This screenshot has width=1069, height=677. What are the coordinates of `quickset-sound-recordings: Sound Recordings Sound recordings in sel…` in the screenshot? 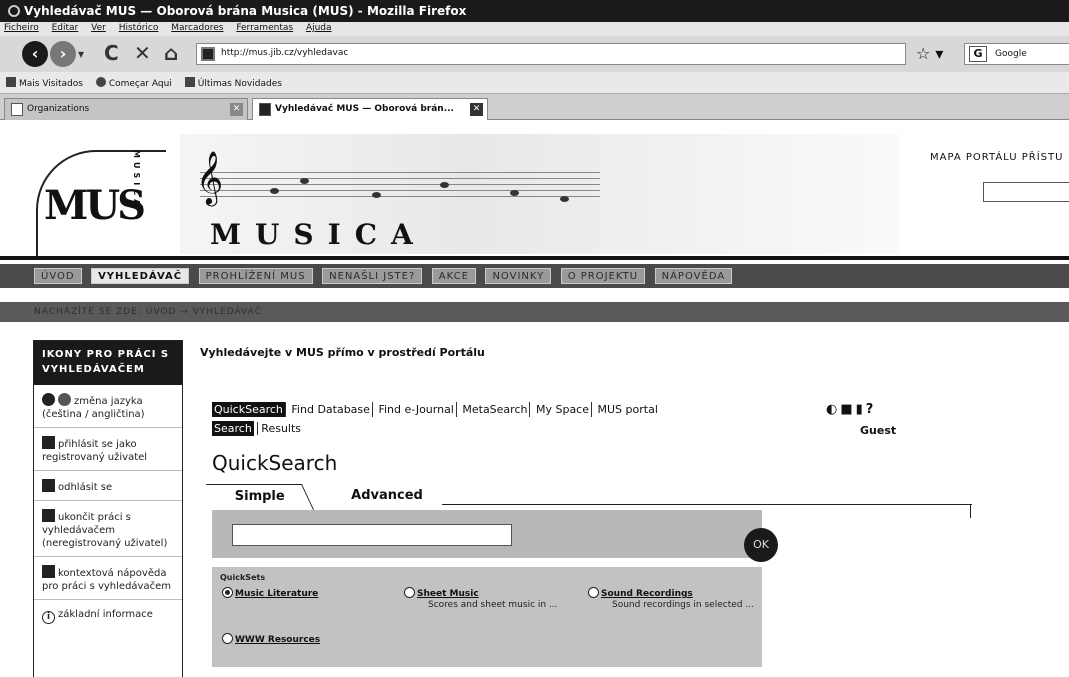 It's located at (671, 598).